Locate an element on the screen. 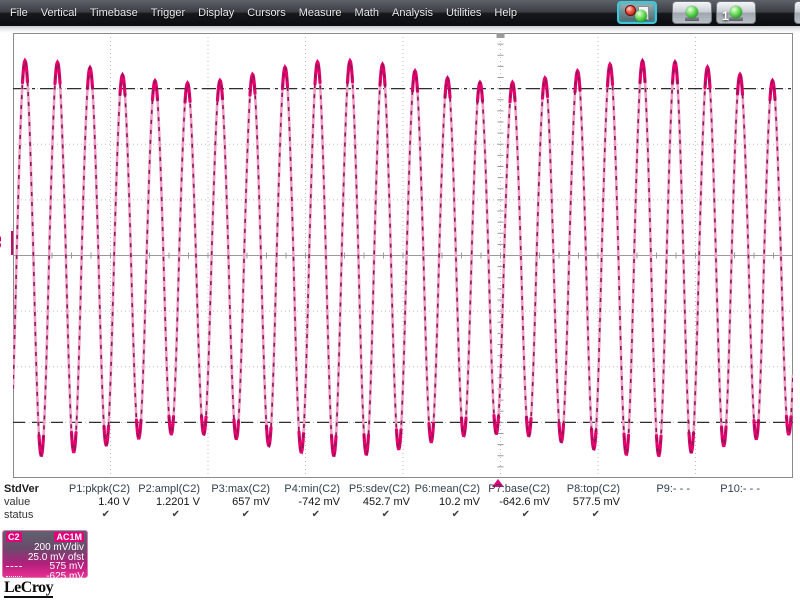 Image resolution: width=800 pixels, height=600 pixels. display-1-button: 1 is located at coordinates (736, 12).